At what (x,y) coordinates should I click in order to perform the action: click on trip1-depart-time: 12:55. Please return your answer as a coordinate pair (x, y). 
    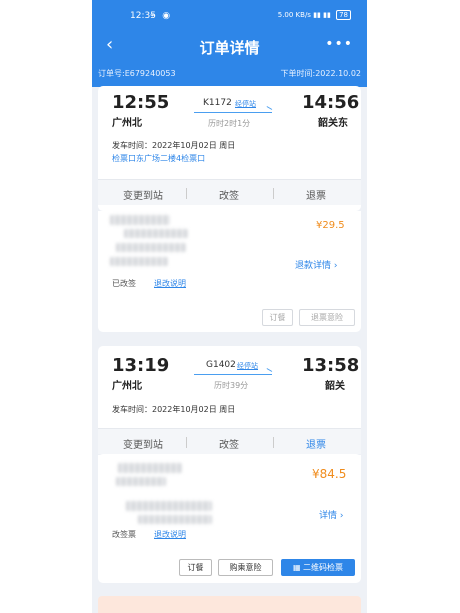
    Looking at the image, I should click on (141, 102).